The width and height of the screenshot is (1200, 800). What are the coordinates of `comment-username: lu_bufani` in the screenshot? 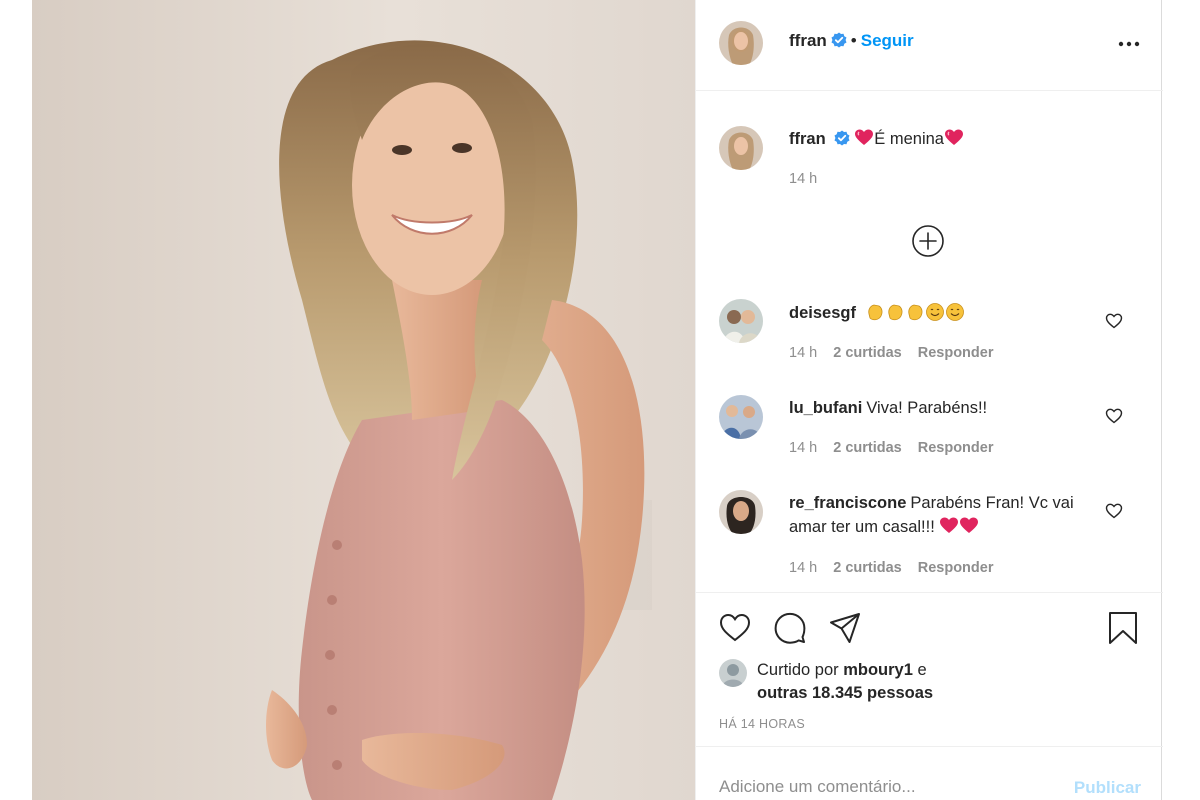 It's located at (825, 408).